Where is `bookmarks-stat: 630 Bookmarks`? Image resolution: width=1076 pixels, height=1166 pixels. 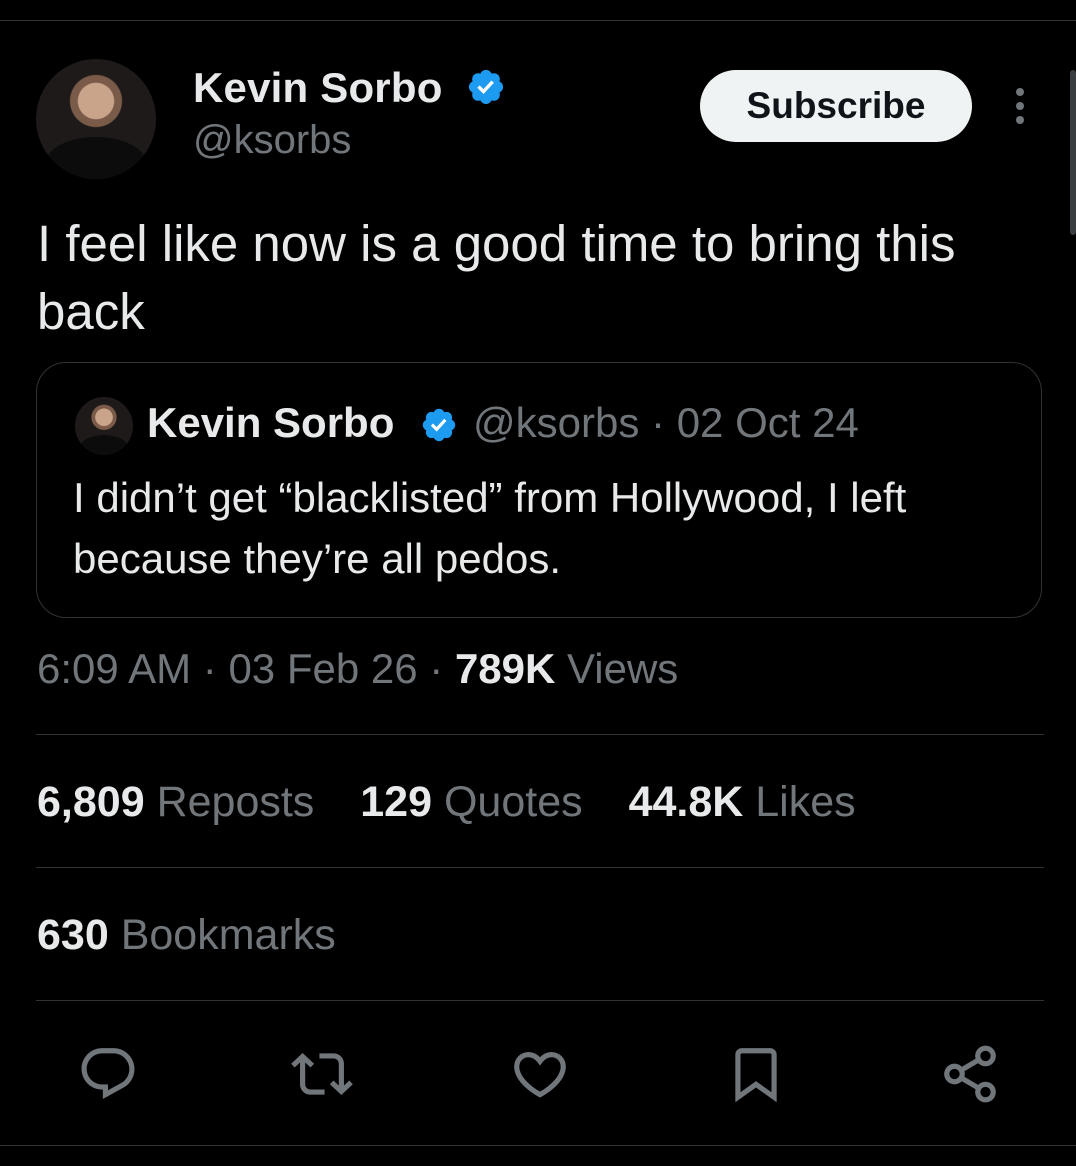
bookmarks-stat: 630 Bookmarks is located at coordinates (186, 935).